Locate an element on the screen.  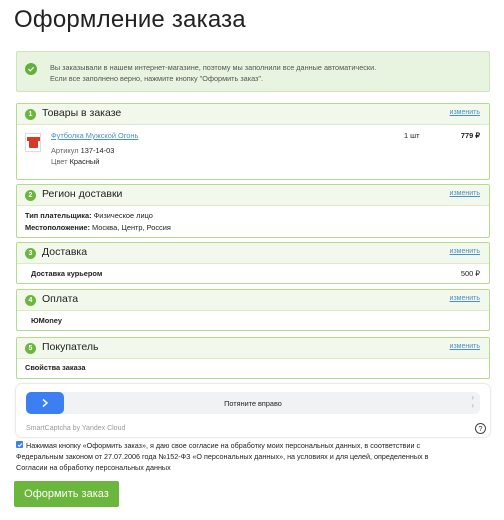
edit-delivery-link: изменить is located at coordinates (465, 251).